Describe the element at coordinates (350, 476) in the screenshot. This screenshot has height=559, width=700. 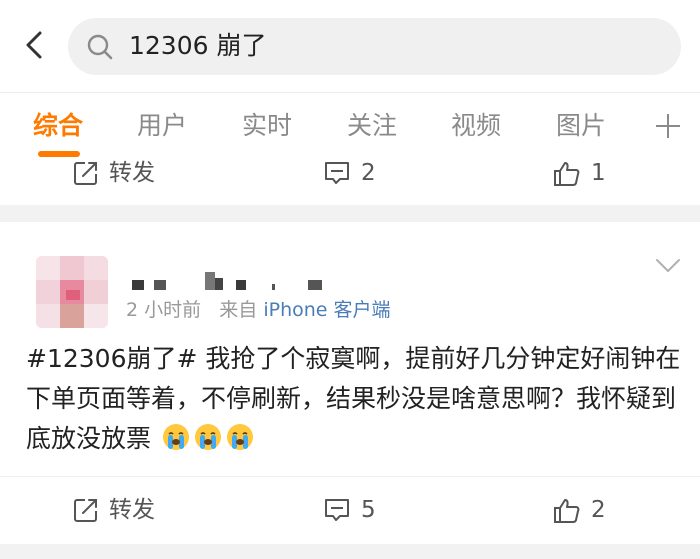
I see `divider` at that location.